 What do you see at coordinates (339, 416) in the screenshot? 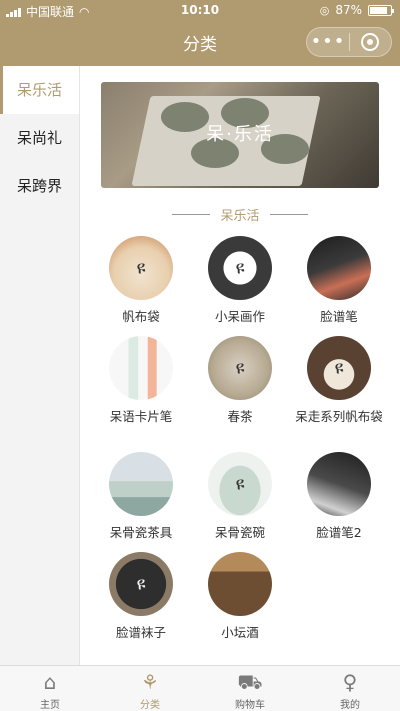
I see `product-name: 呆走系列帆布袋` at bounding box center [339, 416].